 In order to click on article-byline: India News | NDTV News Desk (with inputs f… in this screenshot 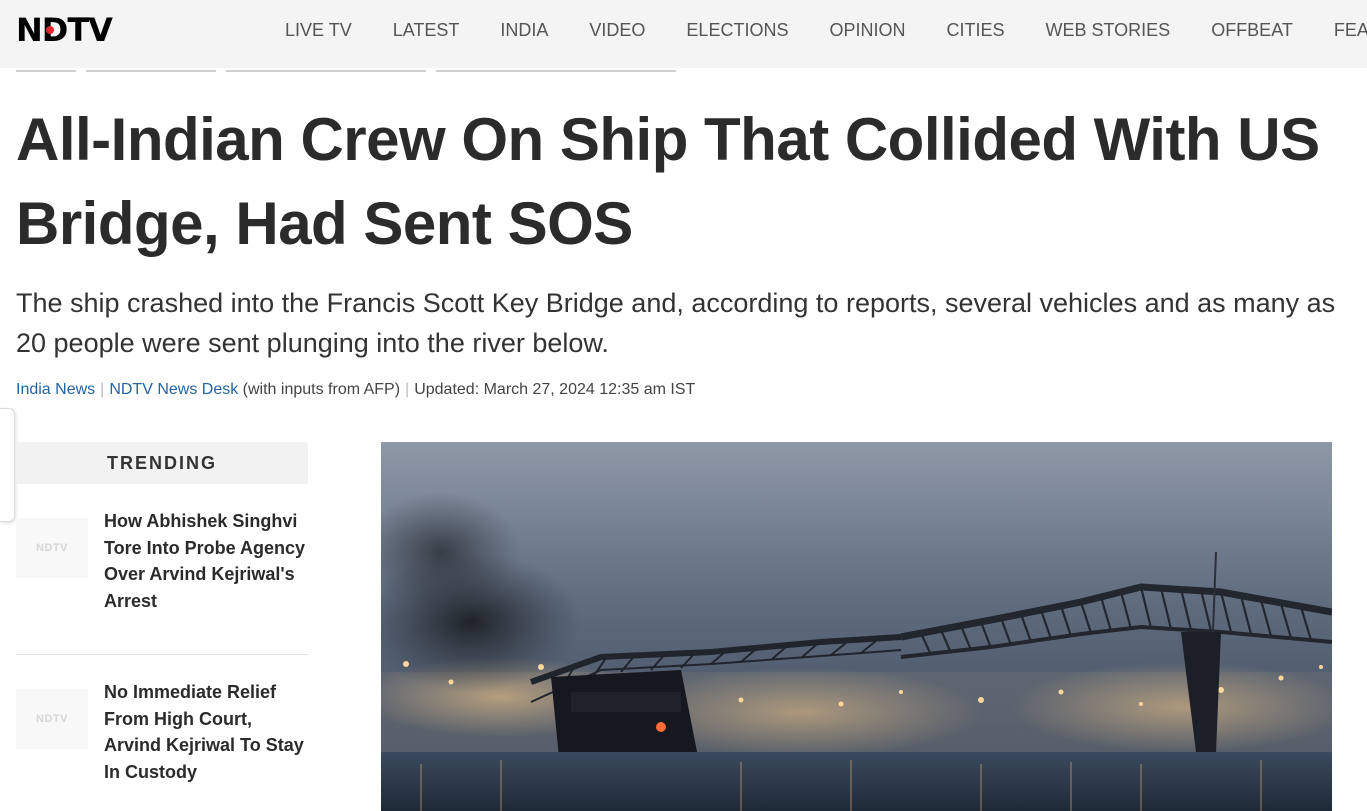, I will do `click(355, 390)`.